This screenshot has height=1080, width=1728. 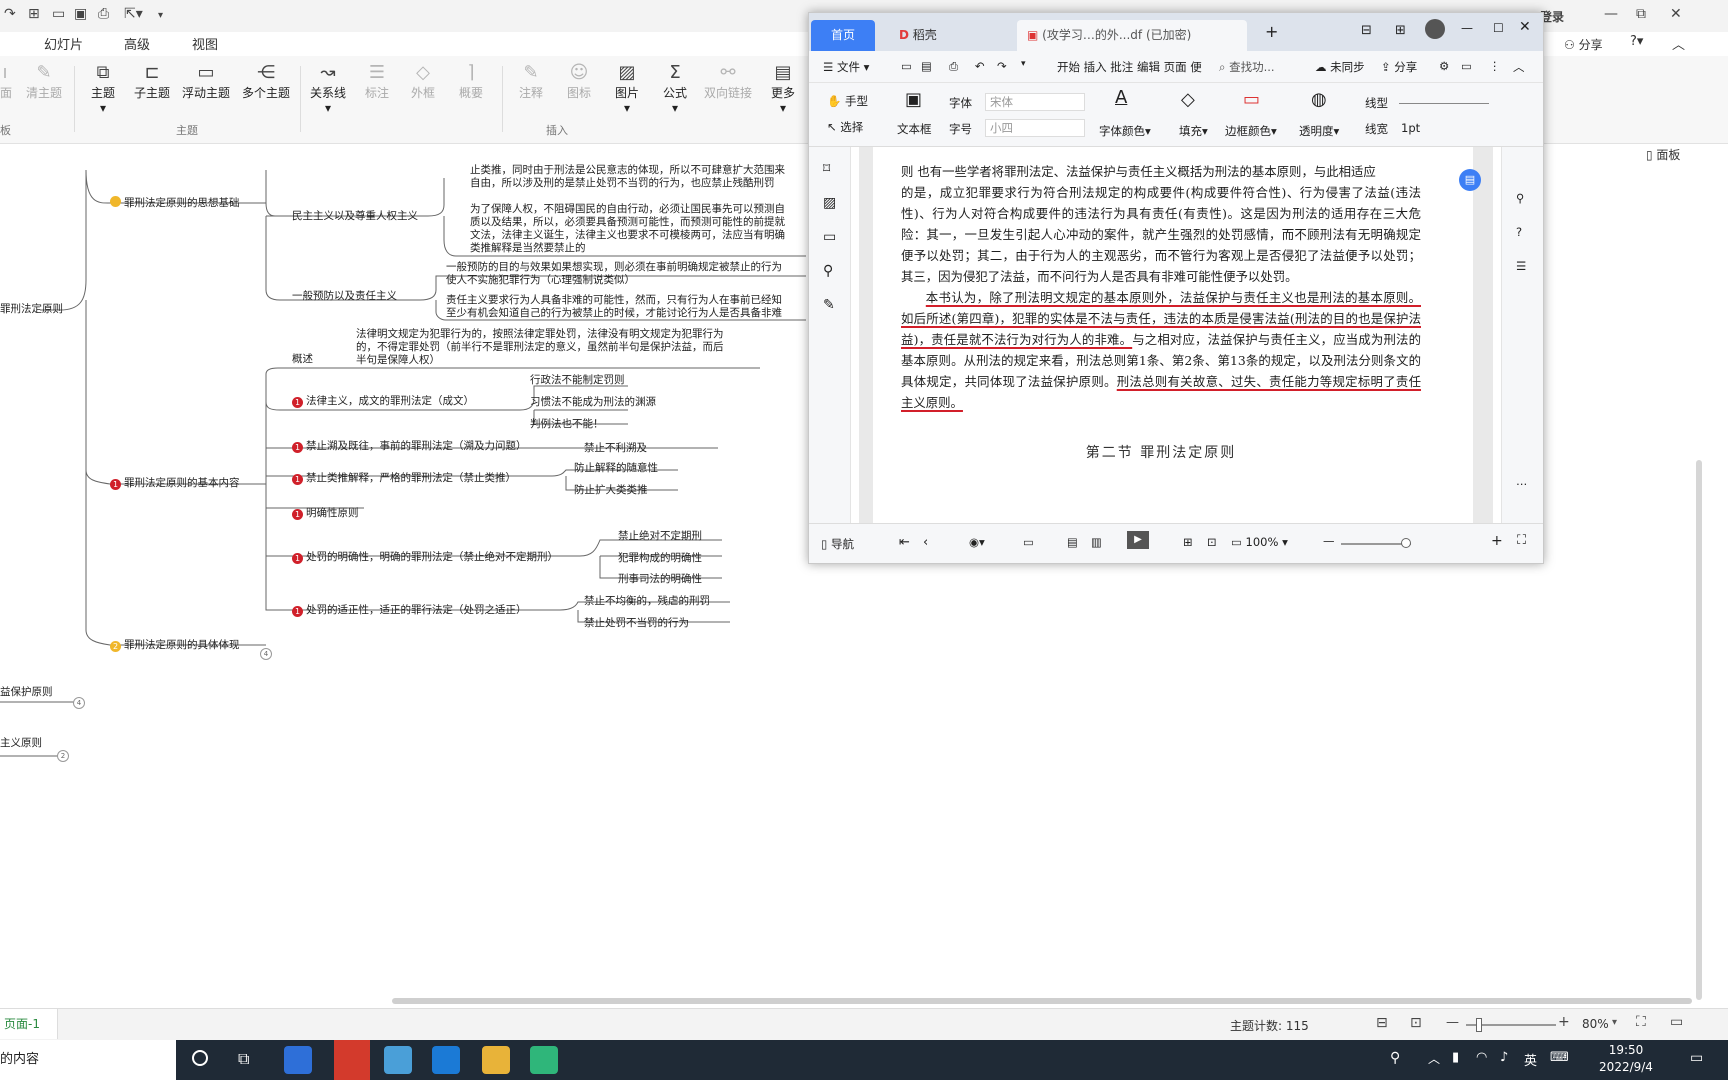 What do you see at coordinates (577, 380) in the screenshot?
I see `node-legalism-sub-1: 行政法不能制定罚则` at bounding box center [577, 380].